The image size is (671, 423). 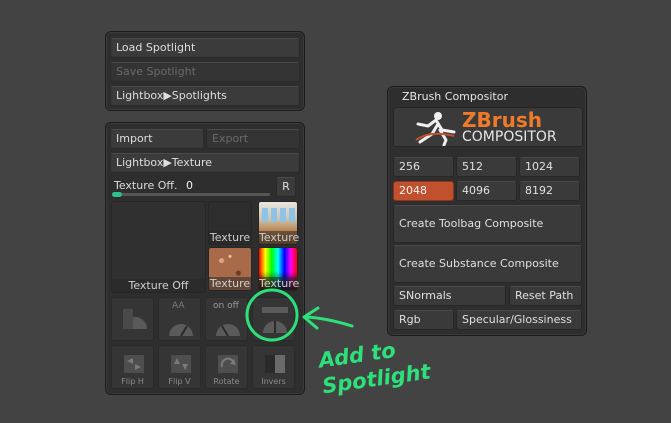 What do you see at coordinates (486, 191) in the screenshot?
I see `size-4096-button: 4096` at bounding box center [486, 191].